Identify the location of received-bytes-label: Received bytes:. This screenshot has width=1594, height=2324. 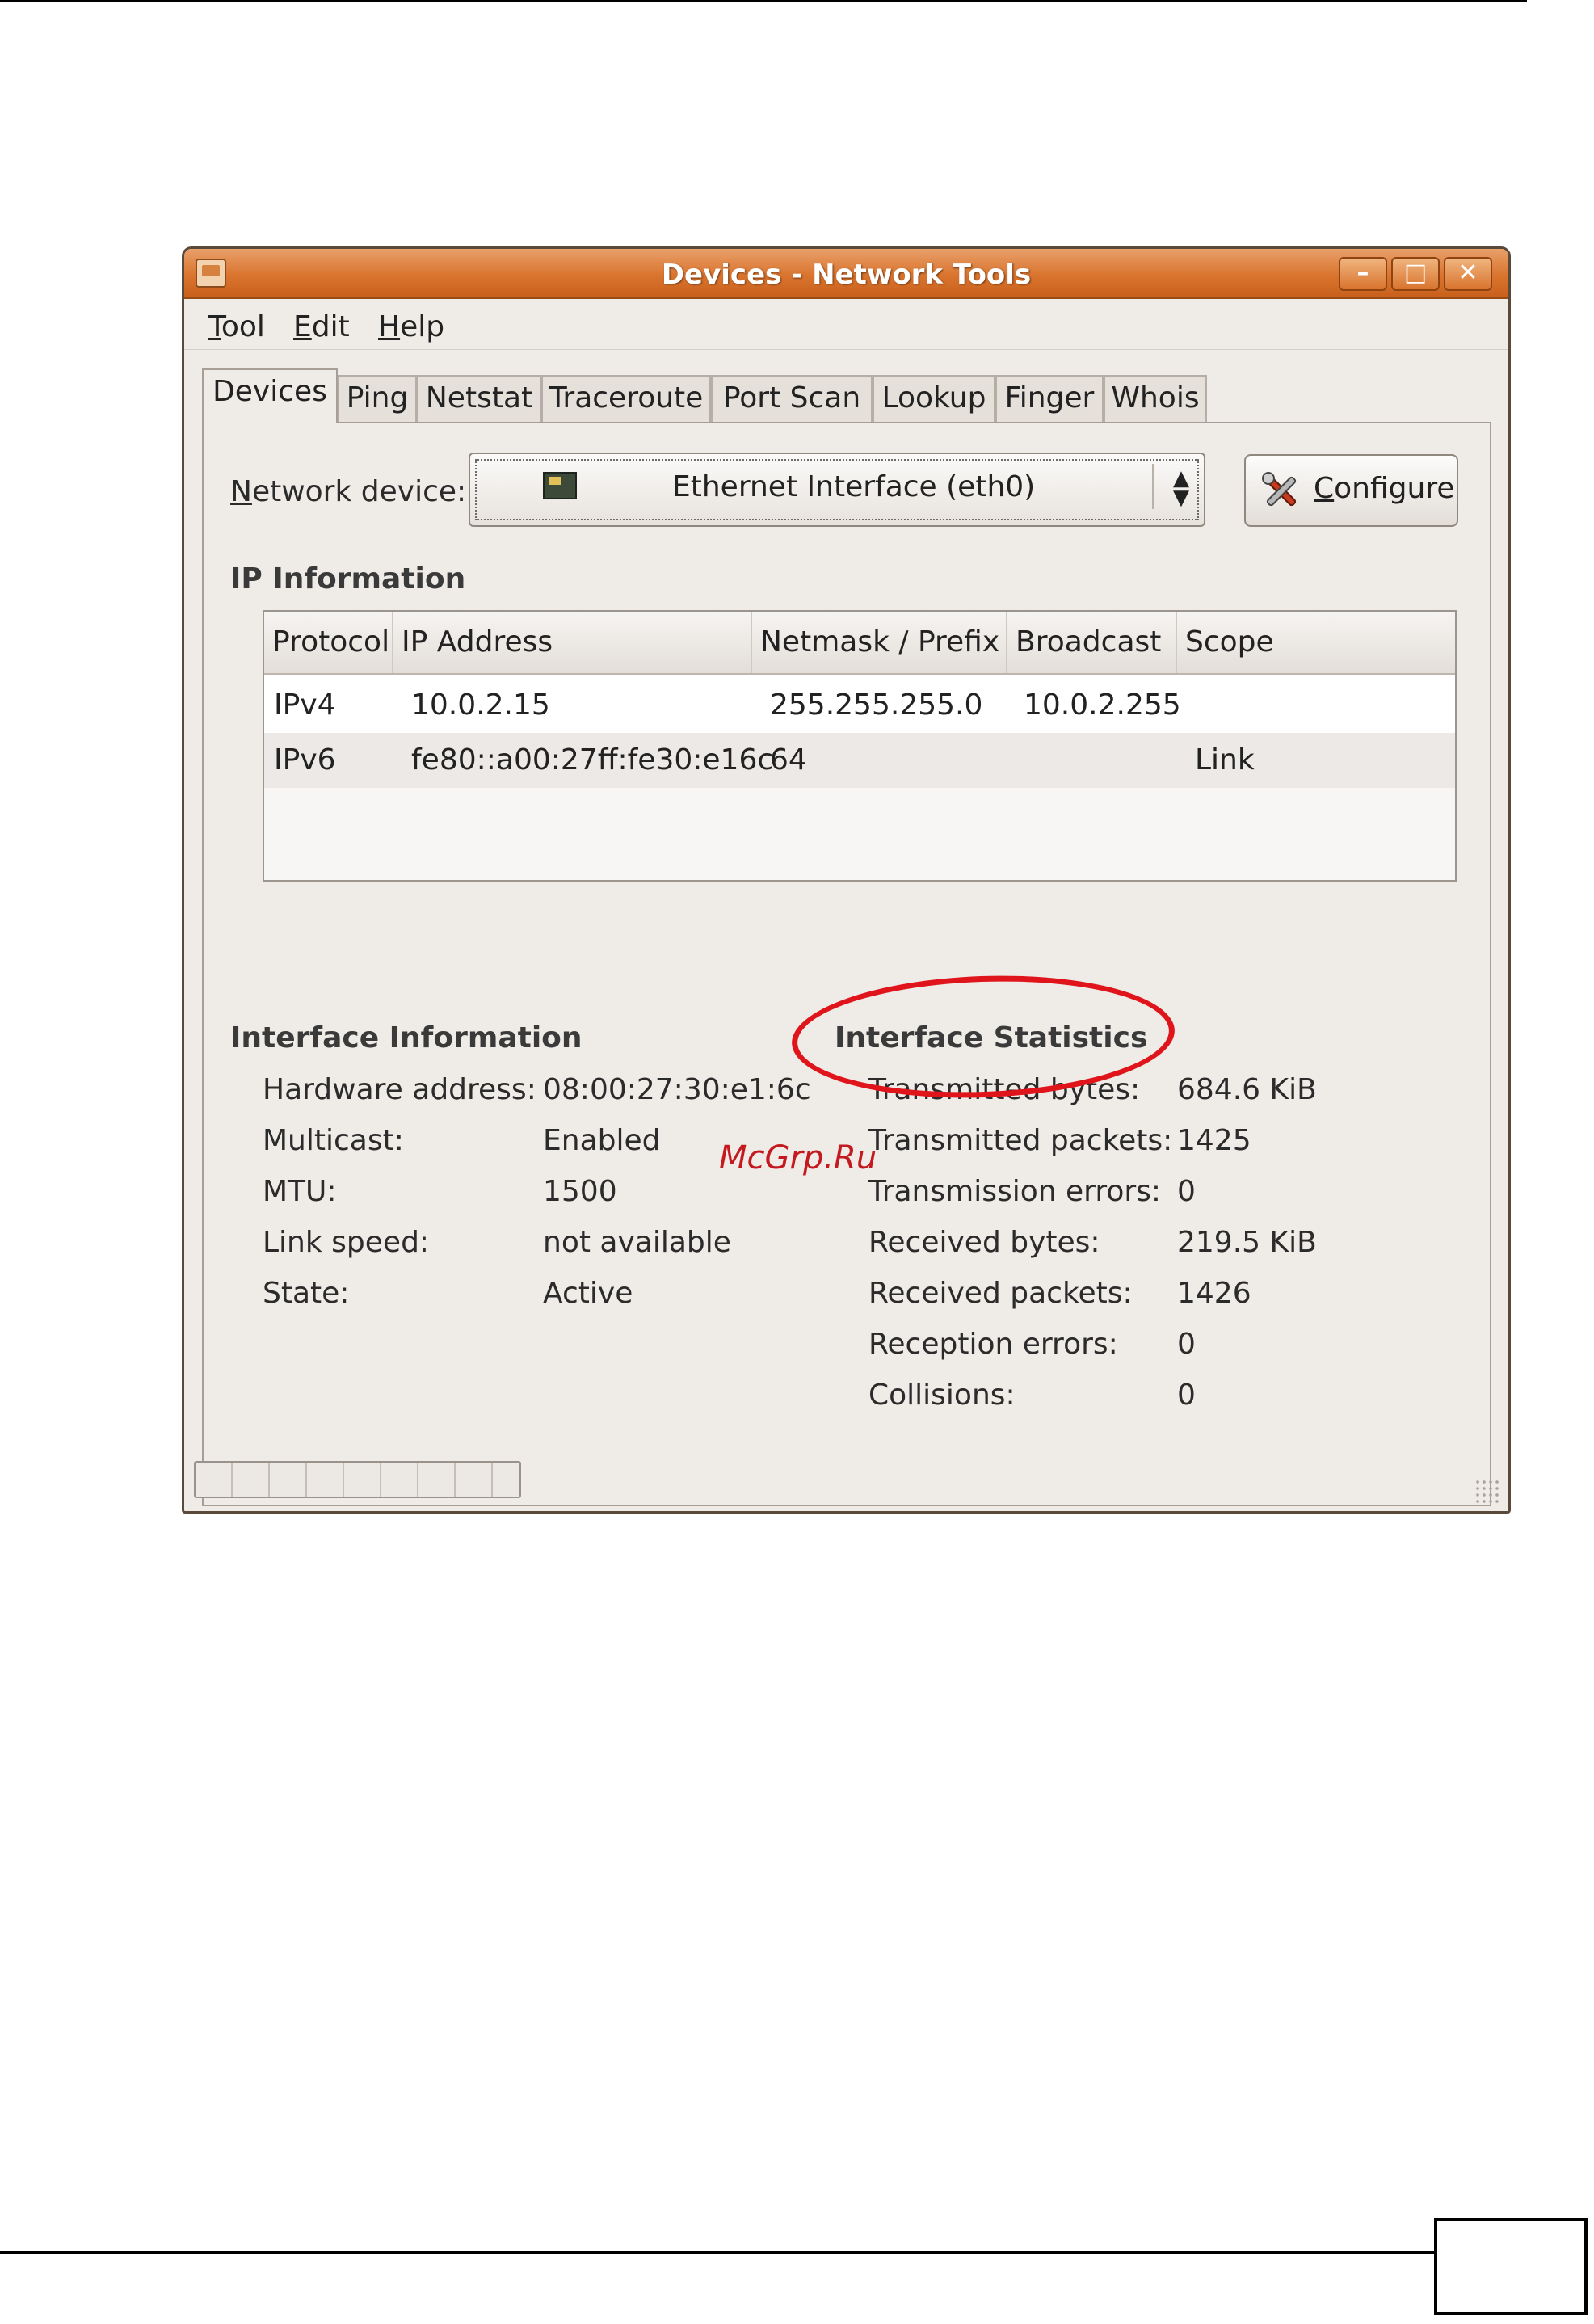
(984, 1242).